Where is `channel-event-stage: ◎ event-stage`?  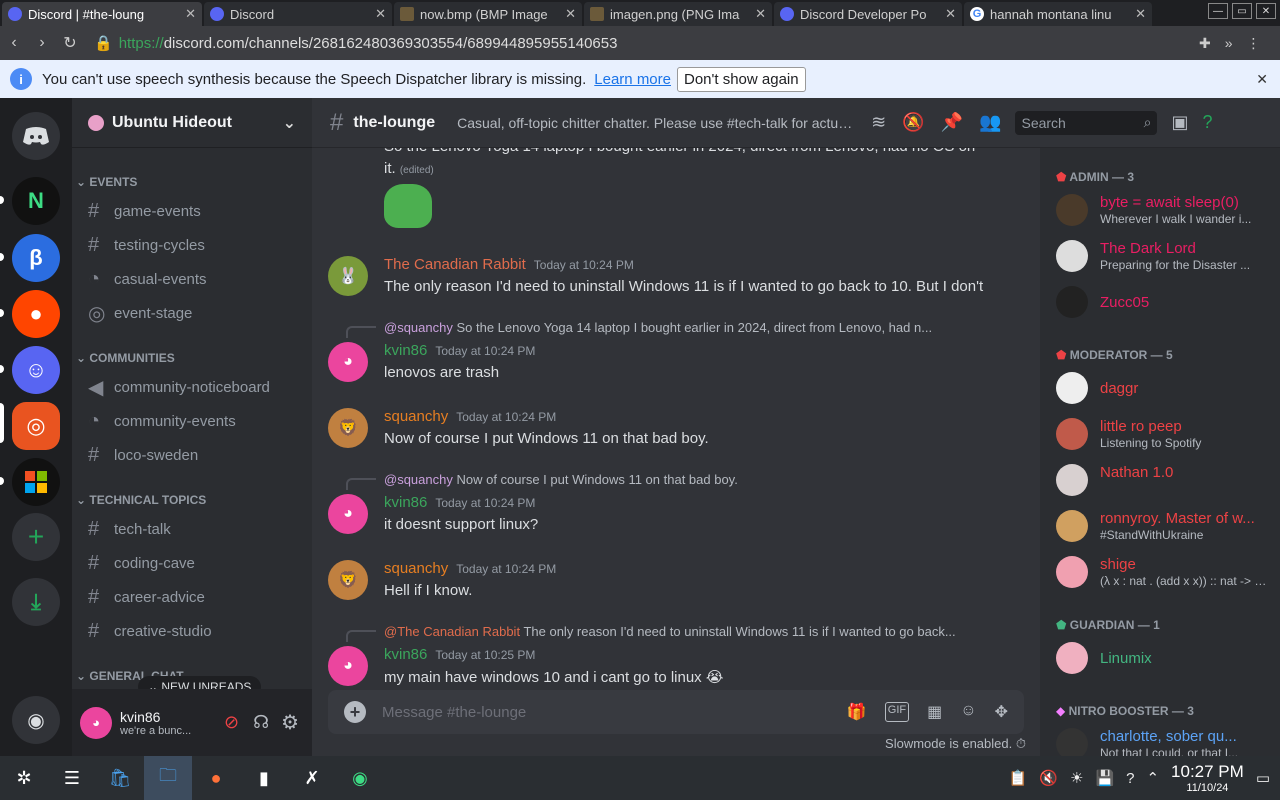 channel-event-stage: ◎ event-stage is located at coordinates (192, 313).